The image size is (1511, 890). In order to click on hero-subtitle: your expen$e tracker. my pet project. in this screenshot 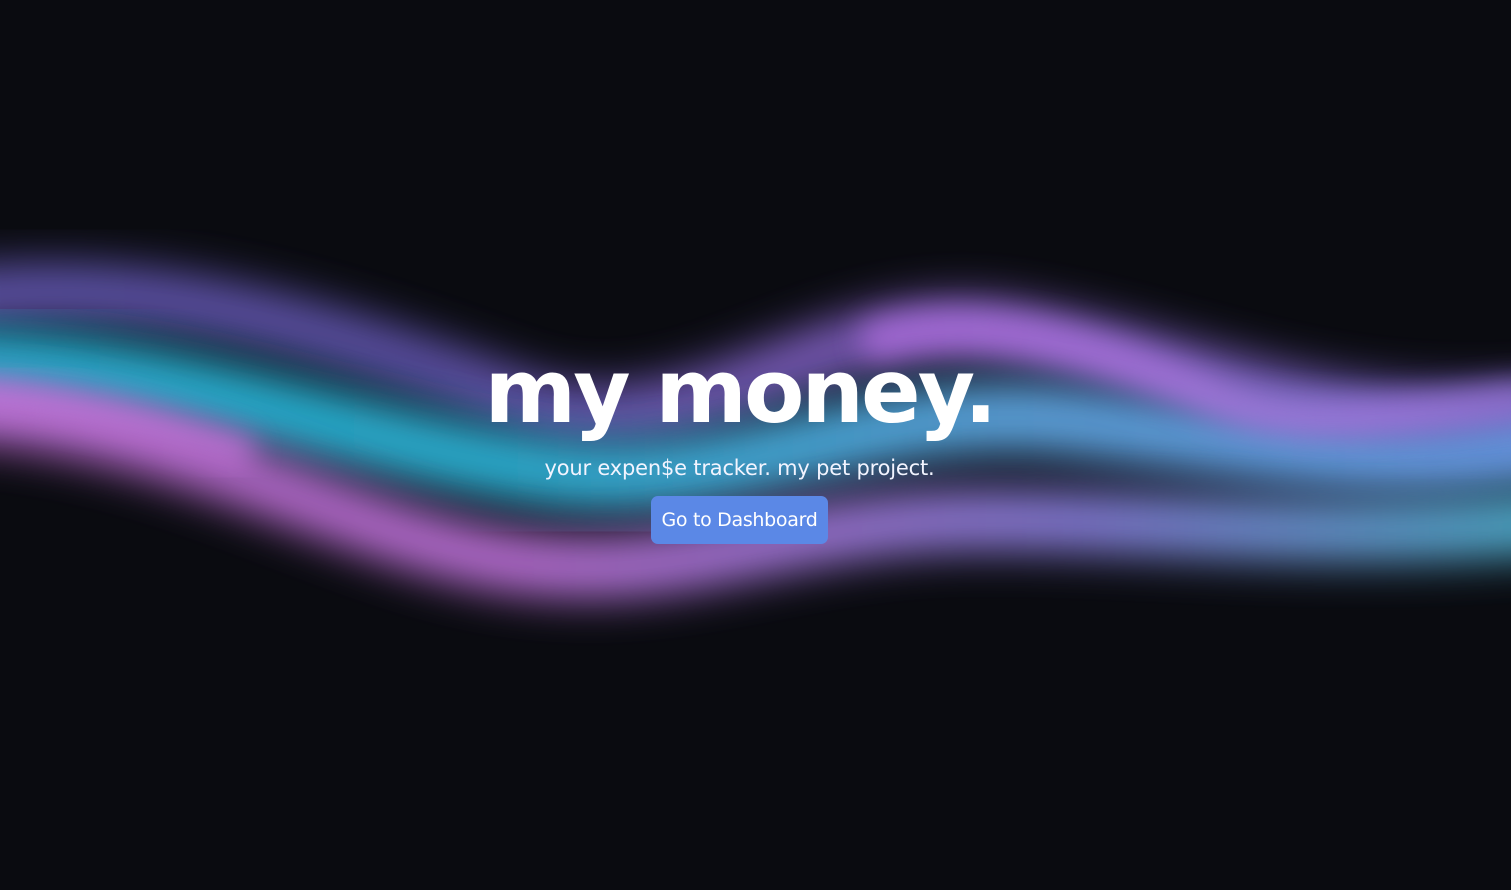, I will do `click(739, 468)`.